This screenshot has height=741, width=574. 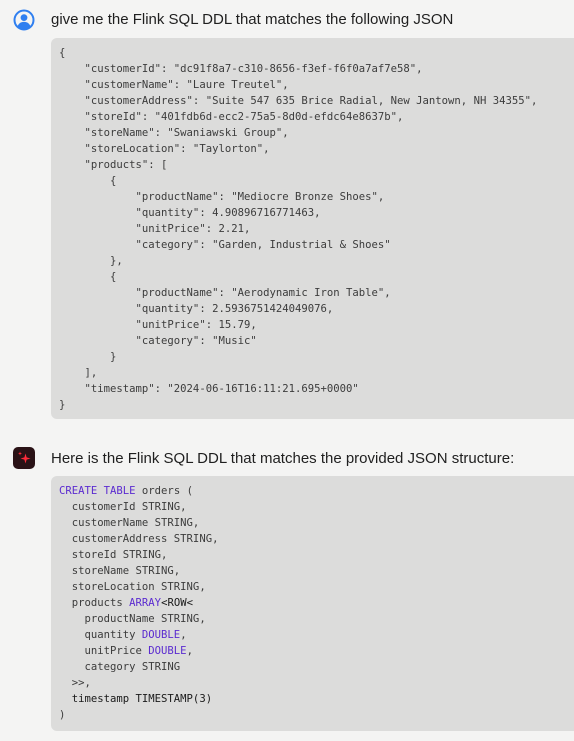 What do you see at coordinates (78, 373) in the screenshot?
I see `json-code-line: ],` at bounding box center [78, 373].